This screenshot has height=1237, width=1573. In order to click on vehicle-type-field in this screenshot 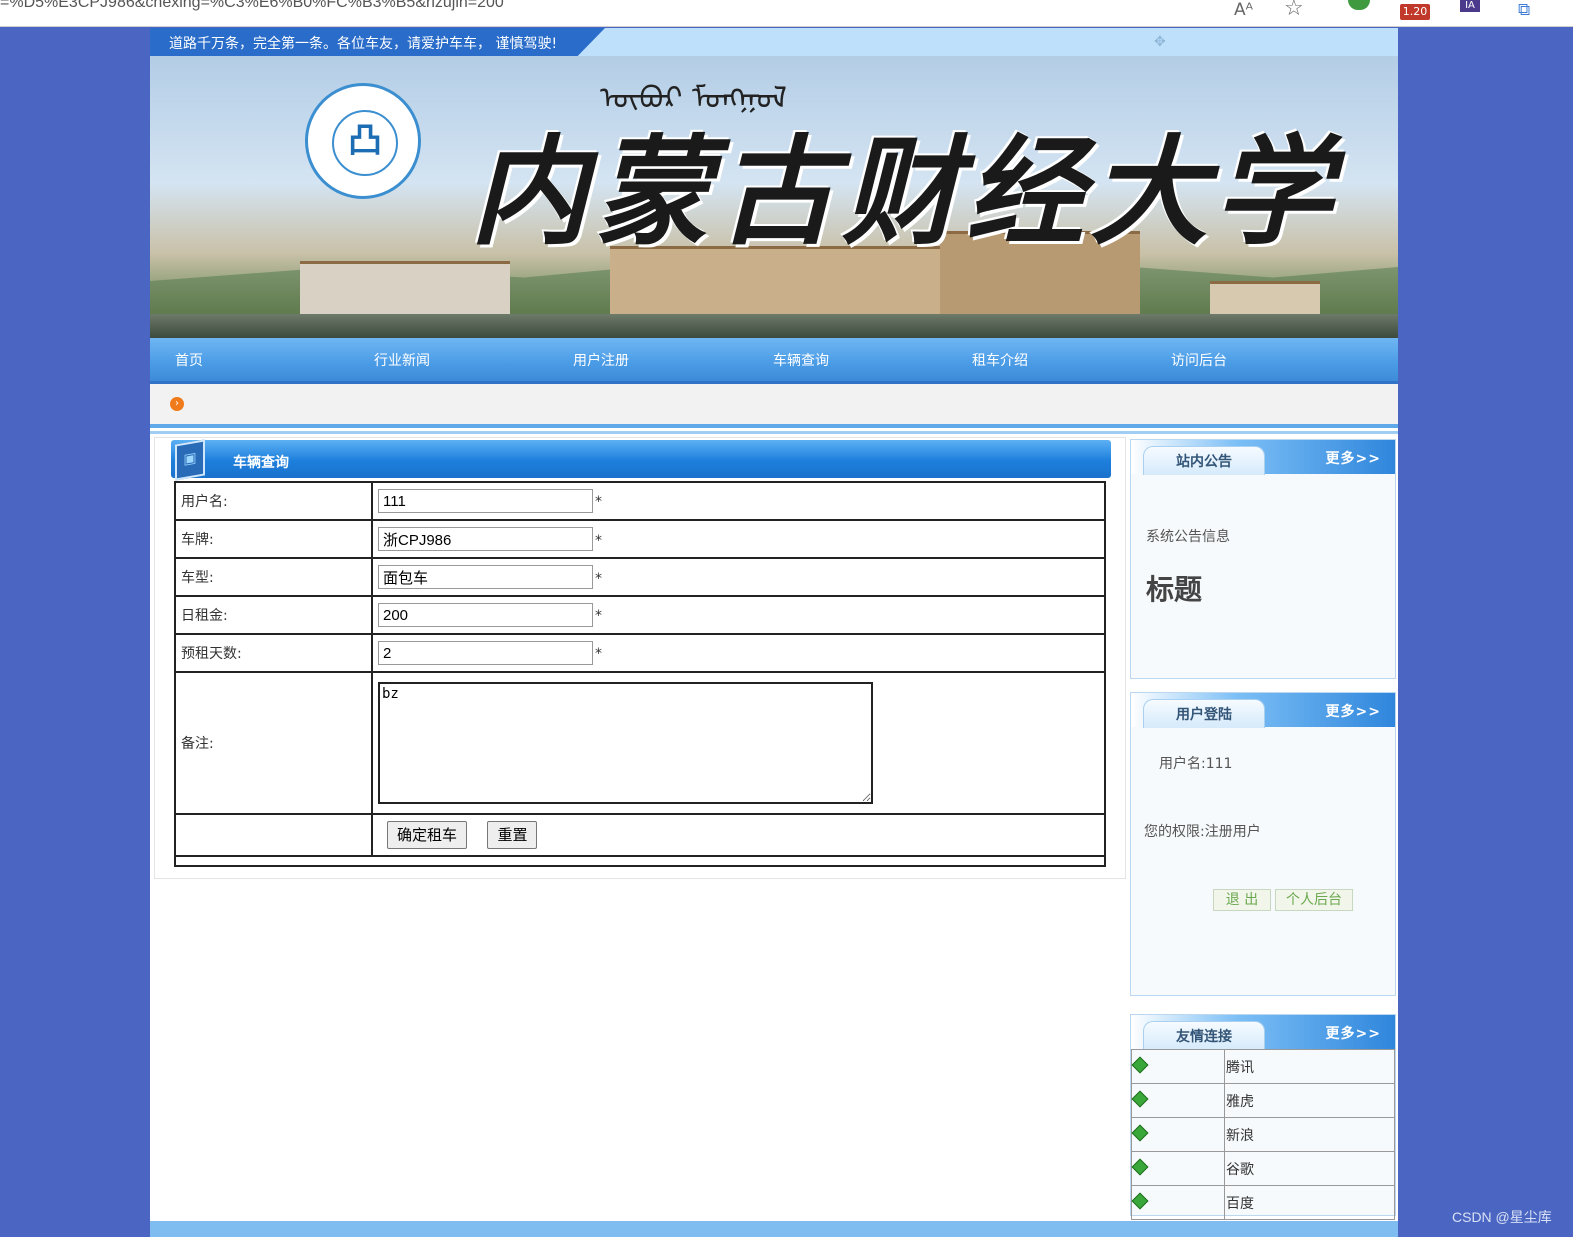, I will do `click(485, 577)`.